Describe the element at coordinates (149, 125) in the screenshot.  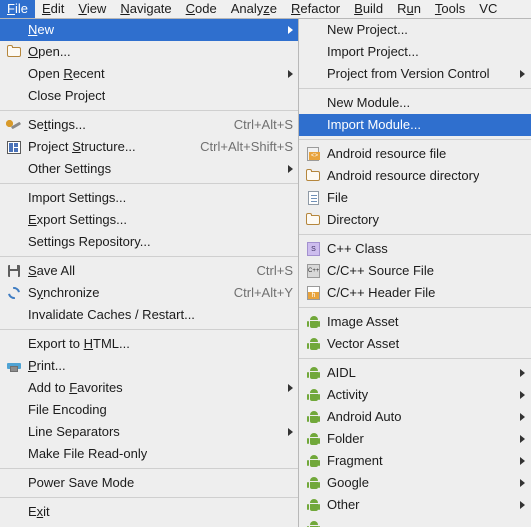
I see `file-menu-item-settings: Settings... Ctrl+Alt+S` at that location.